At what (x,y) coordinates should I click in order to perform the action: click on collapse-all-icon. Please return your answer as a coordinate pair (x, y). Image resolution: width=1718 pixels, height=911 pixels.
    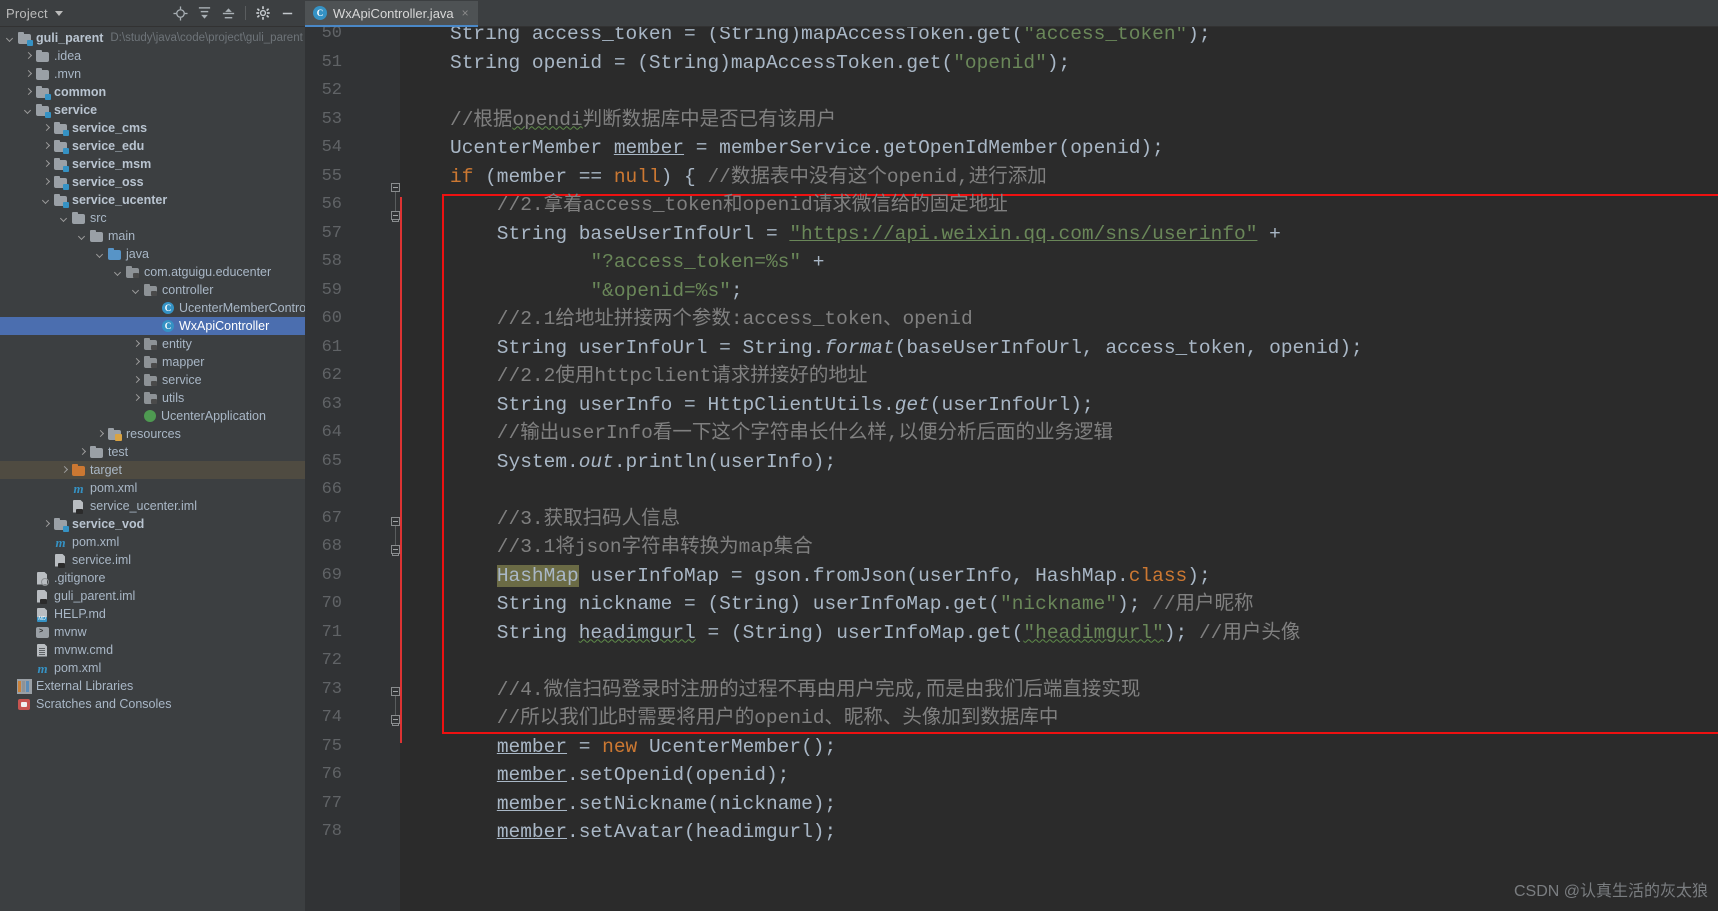
    Looking at the image, I should click on (228, 13).